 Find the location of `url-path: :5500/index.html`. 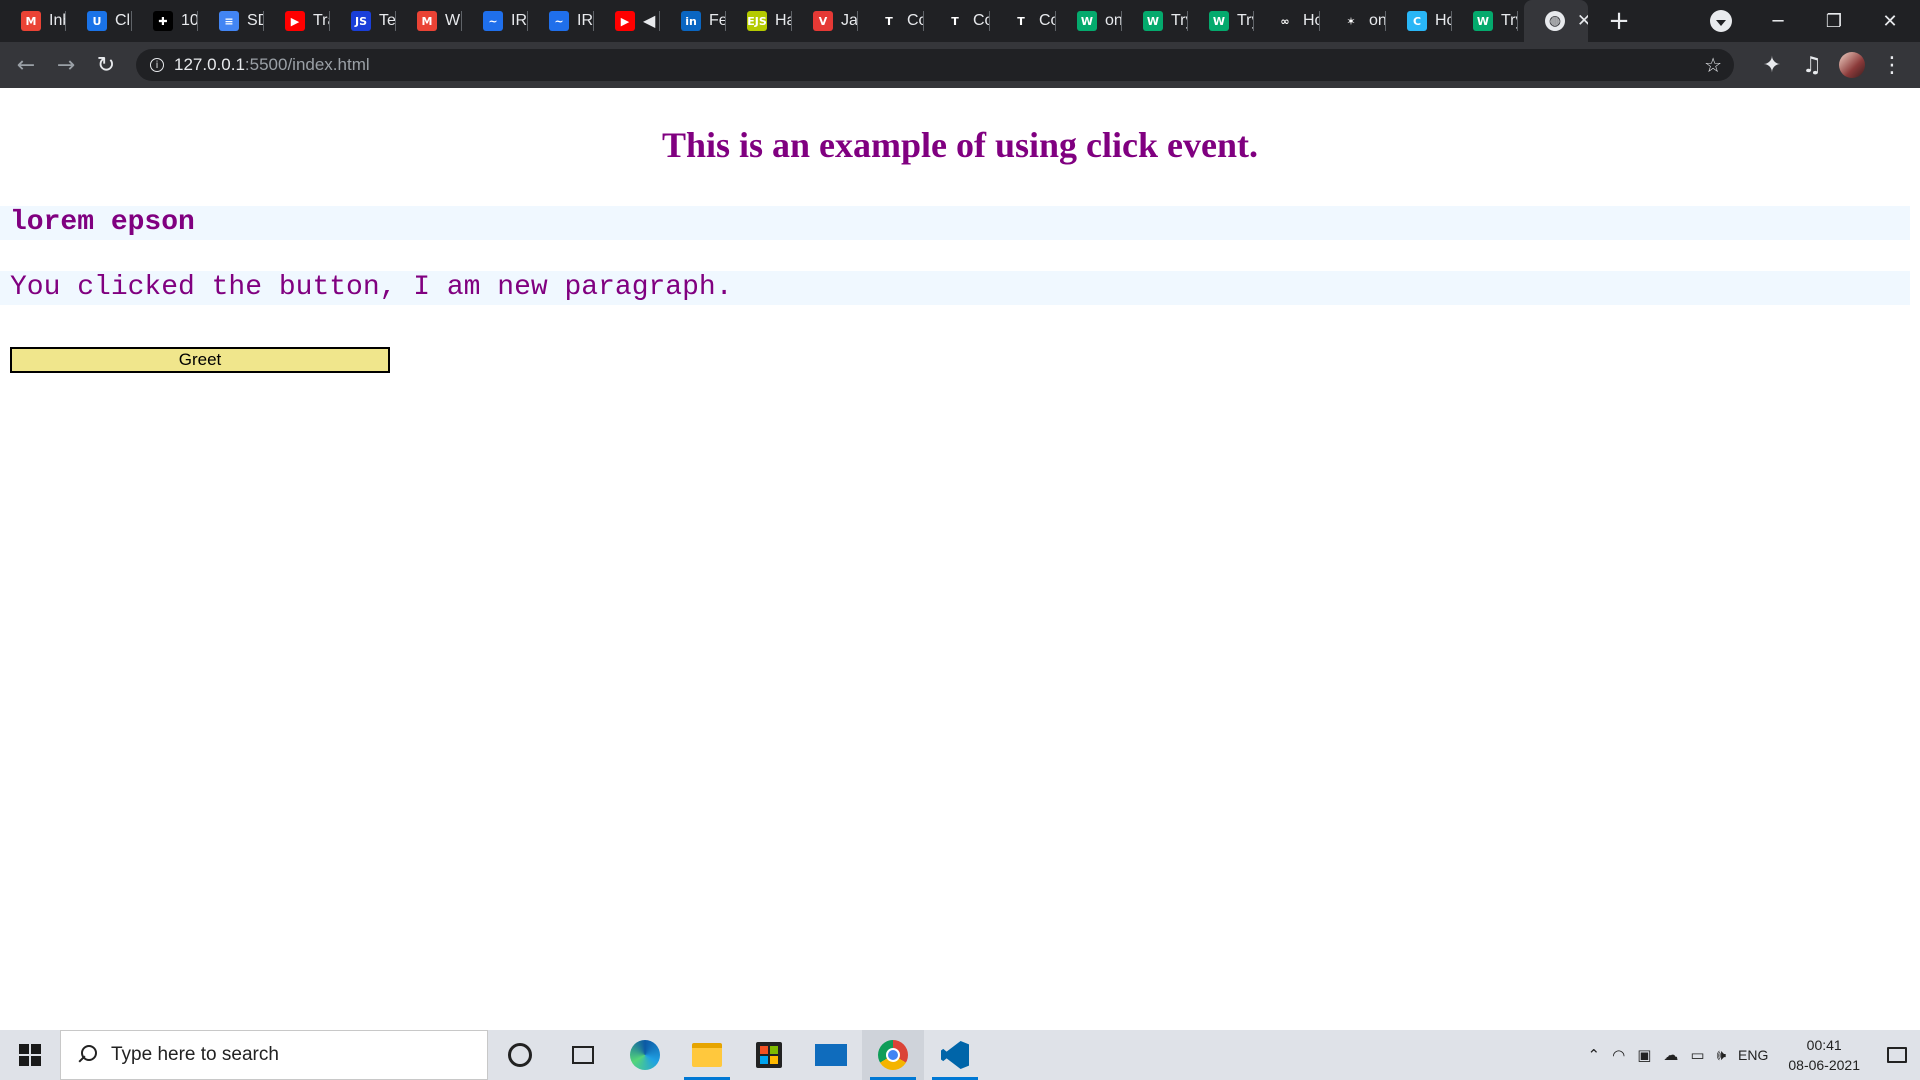

url-path: :5500/index.html is located at coordinates (307, 64).